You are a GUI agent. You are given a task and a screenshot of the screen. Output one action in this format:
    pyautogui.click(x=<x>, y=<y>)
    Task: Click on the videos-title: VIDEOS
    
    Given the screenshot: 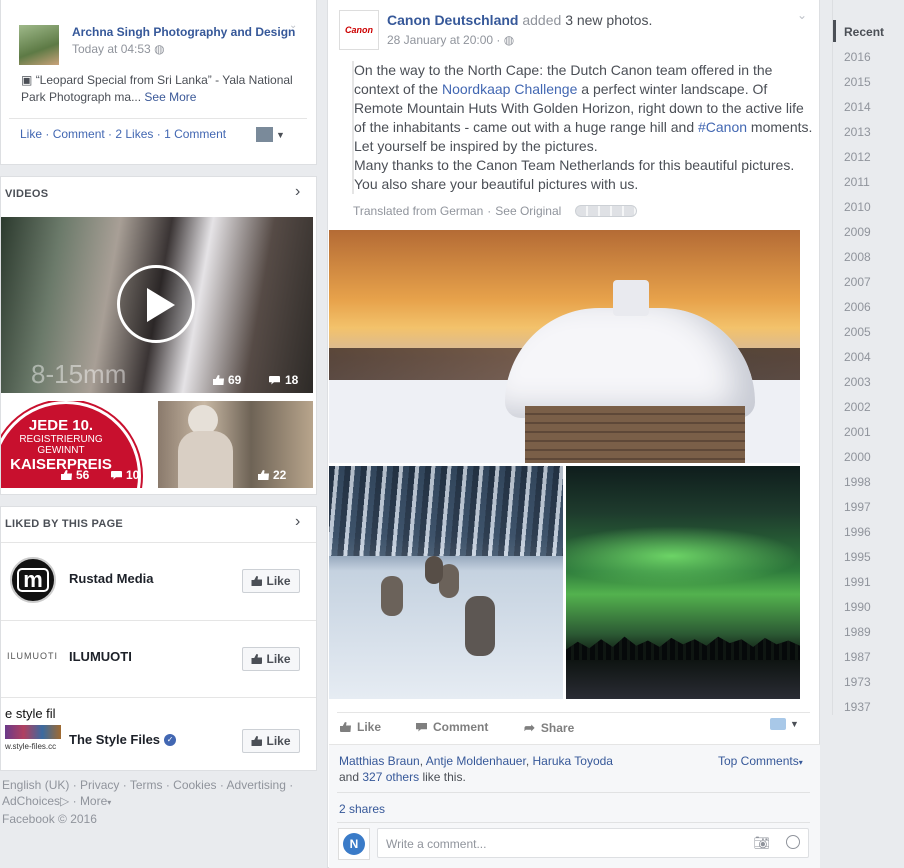 What is the action you would take?
    pyautogui.click(x=27, y=194)
    